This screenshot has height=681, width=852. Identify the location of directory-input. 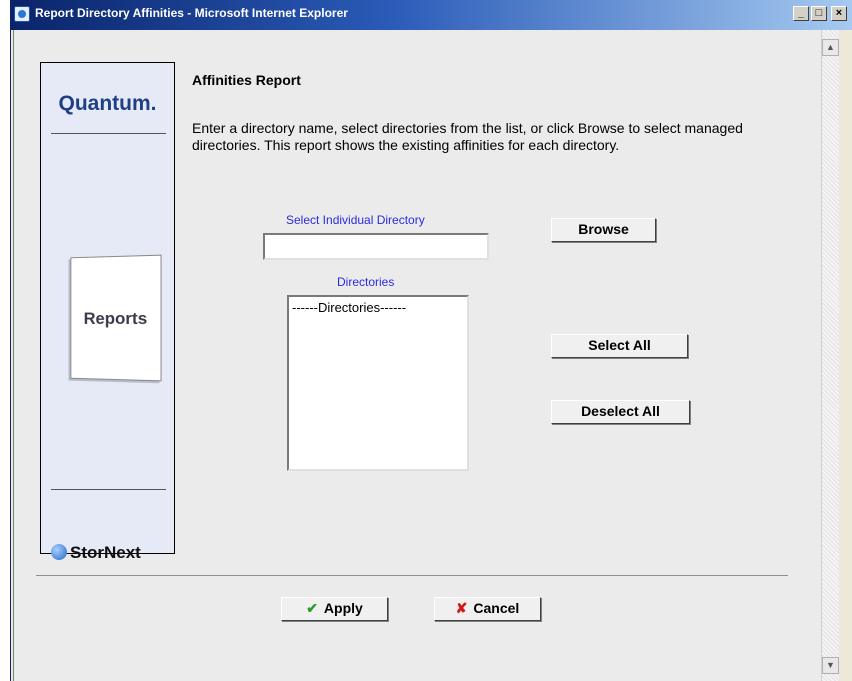
(376, 246).